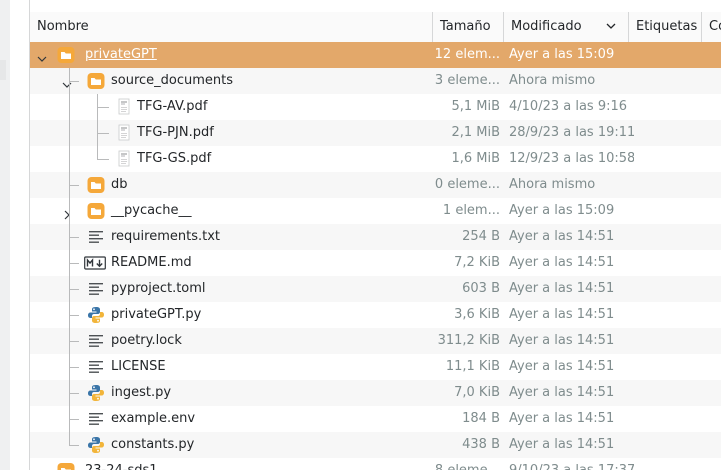  What do you see at coordinates (230, 464) in the screenshot?
I see `name-cell: 23-24-sds1` at bounding box center [230, 464].